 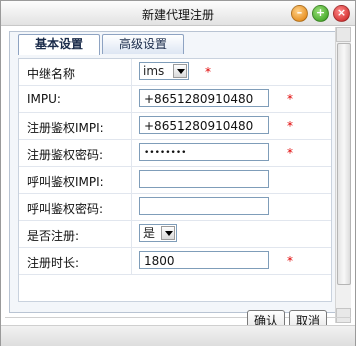 I want to click on relay-name-label: 中继名称, so click(x=51, y=74).